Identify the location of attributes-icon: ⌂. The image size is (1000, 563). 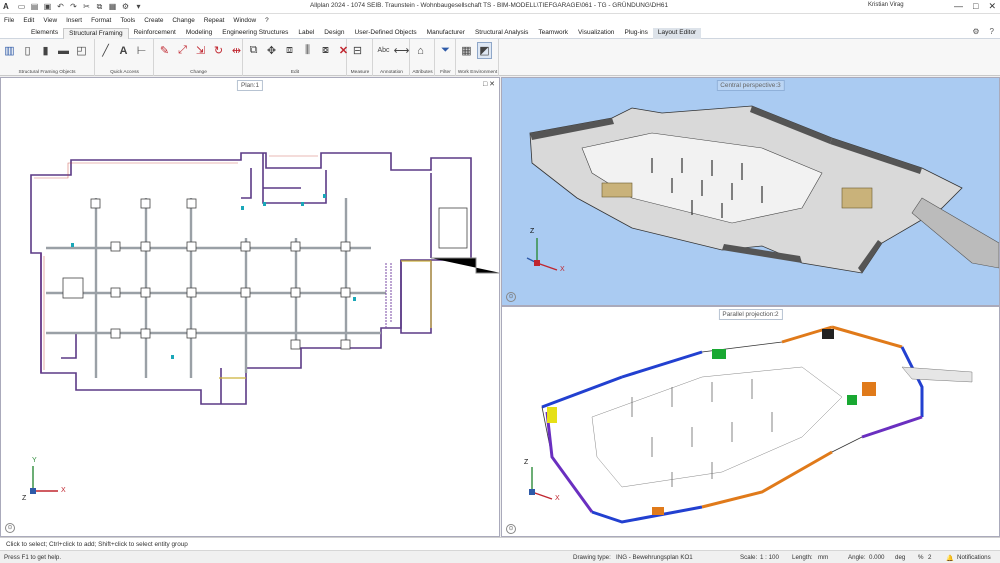
(420, 50).